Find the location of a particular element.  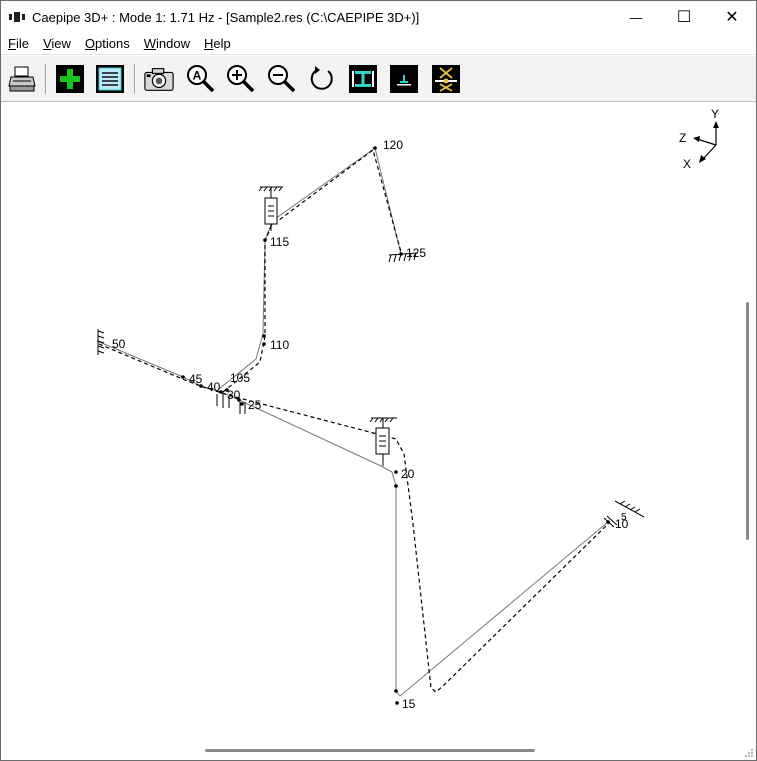

show-supports-button is located at coordinates (404, 79).